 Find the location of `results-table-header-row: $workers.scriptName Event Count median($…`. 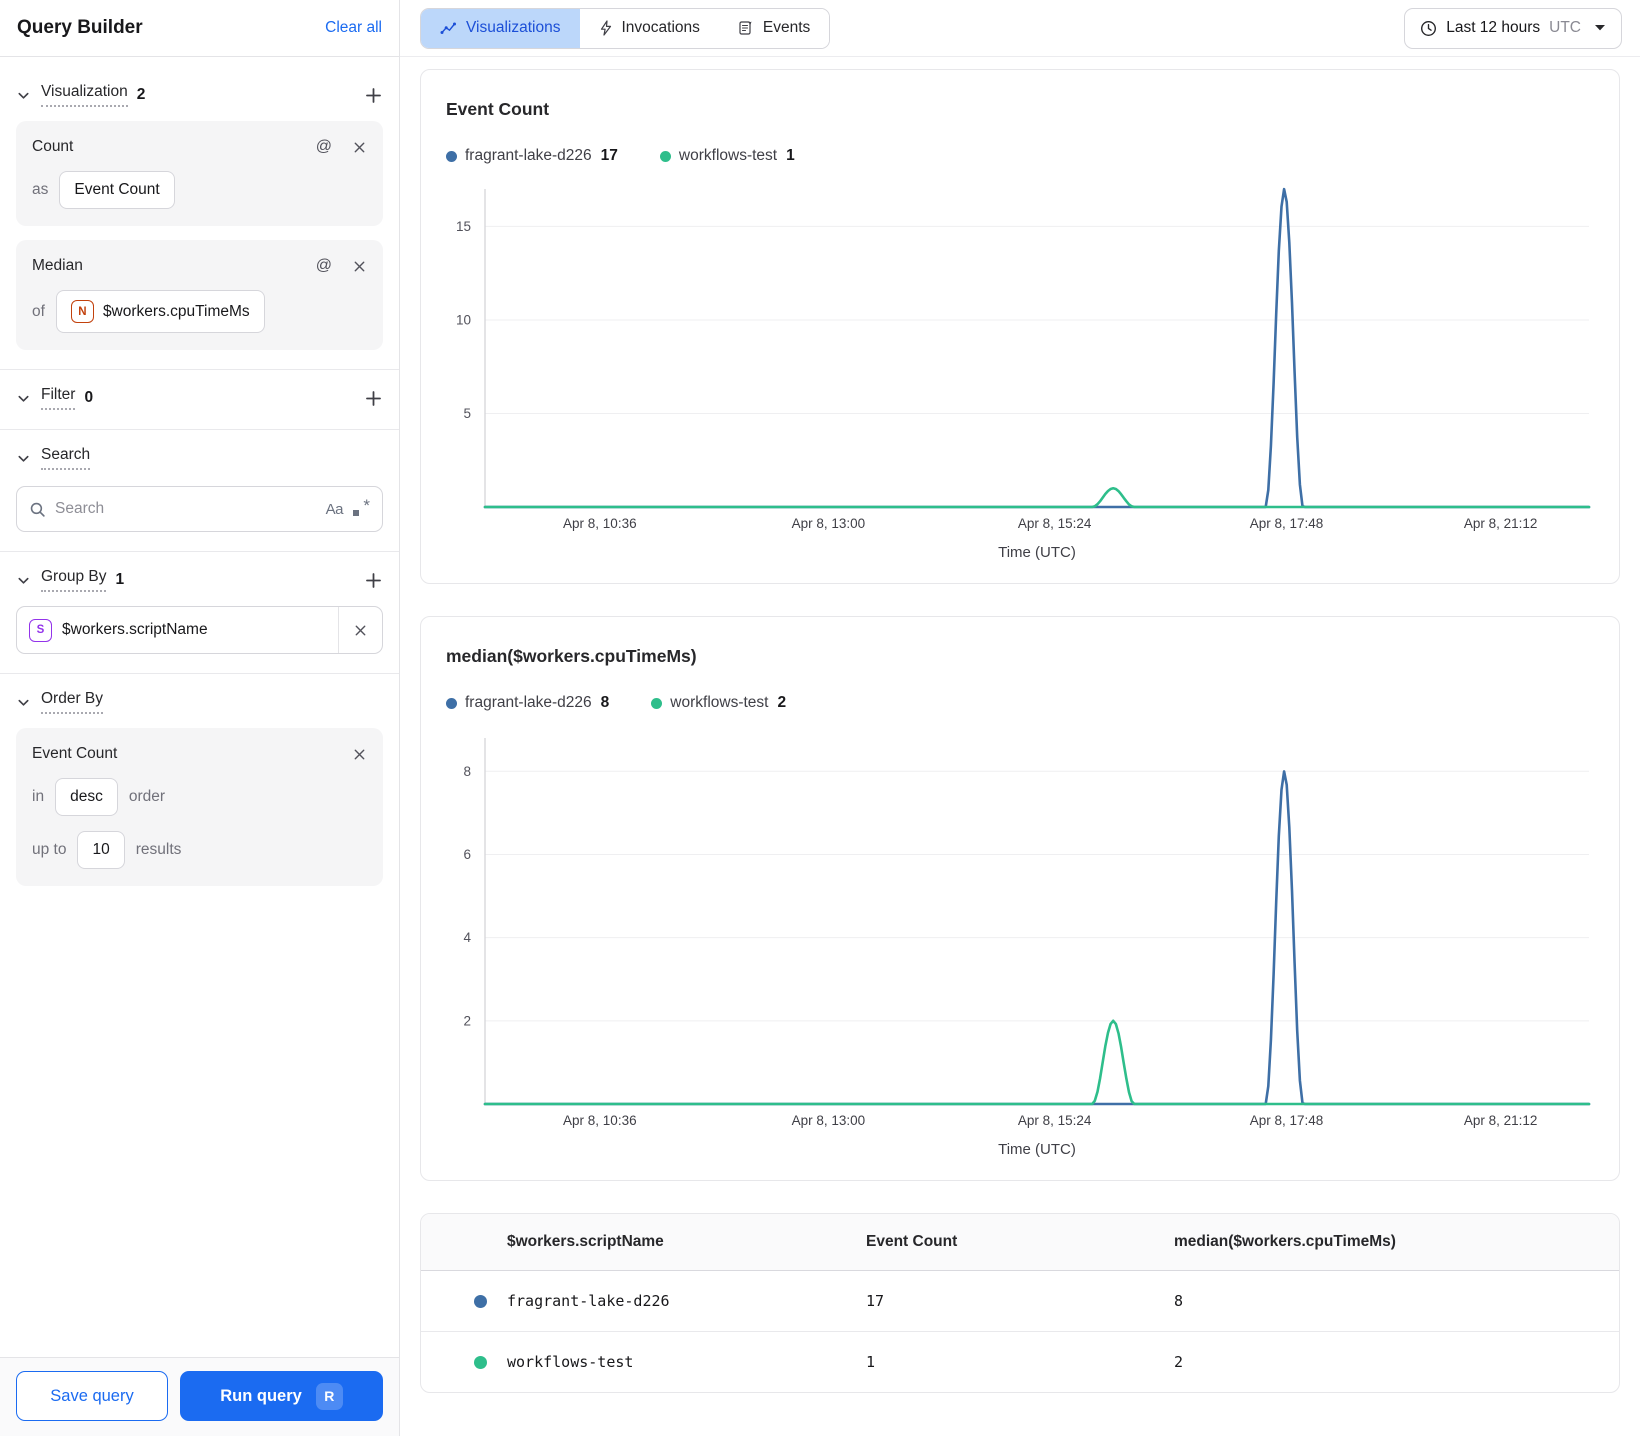

results-table-header-row: $workers.scriptName Event Count median($… is located at coordinates (1020, 1242).